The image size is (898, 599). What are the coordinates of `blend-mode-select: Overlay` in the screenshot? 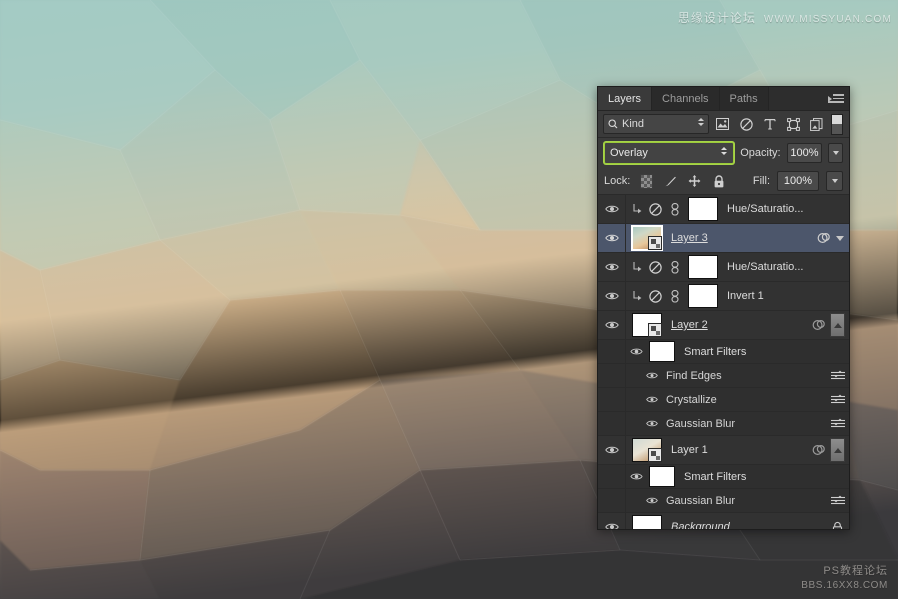 It's located at (669, 153).